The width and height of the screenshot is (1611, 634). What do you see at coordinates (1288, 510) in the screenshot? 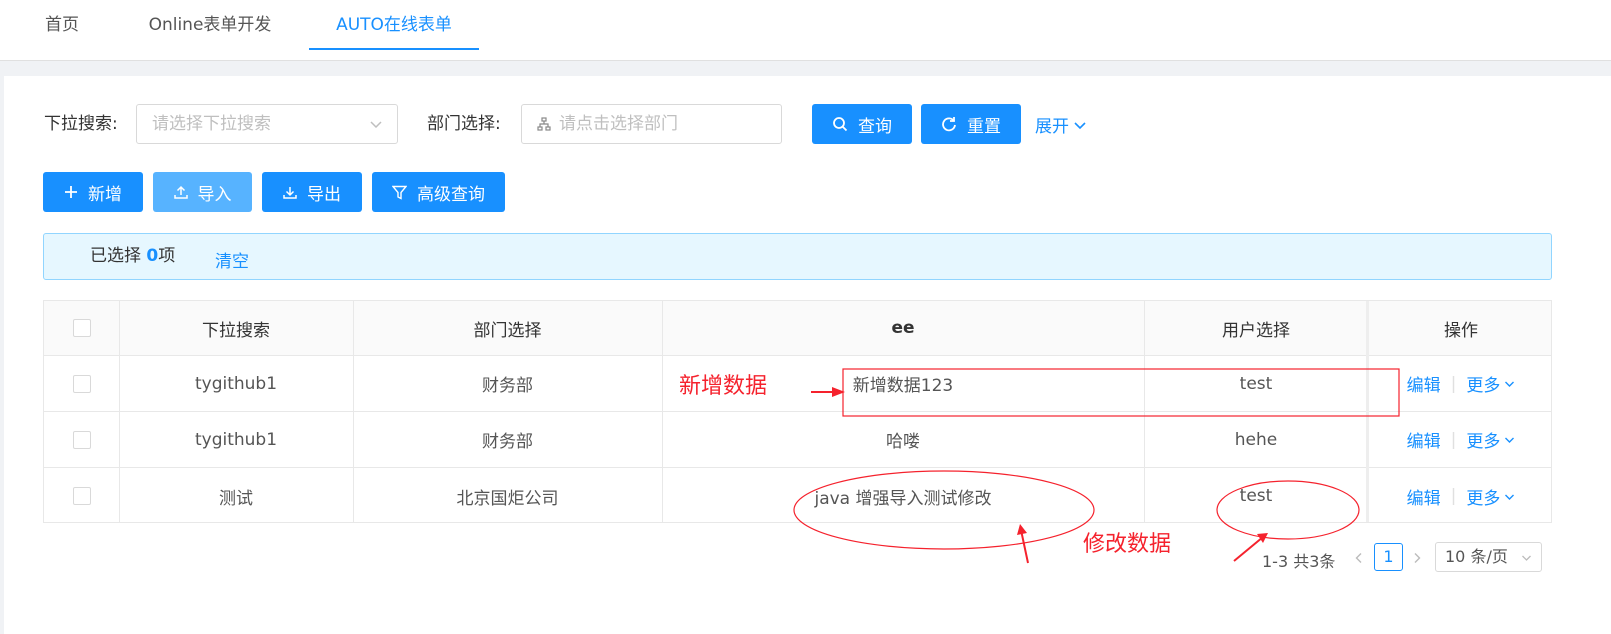
I see `annotation-ellipse-user` at bounding box center [1288, 510].